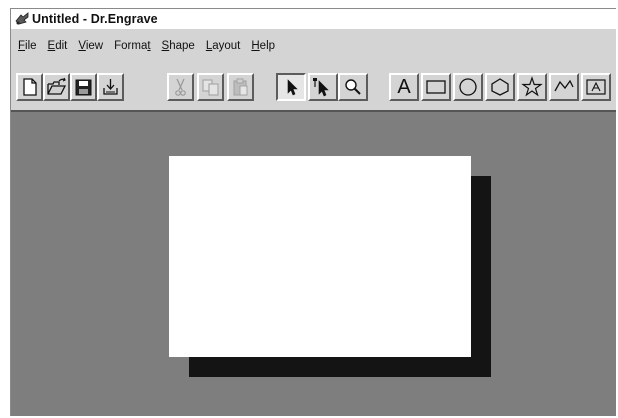  I want to click on circle-icon, so click(468, 87).